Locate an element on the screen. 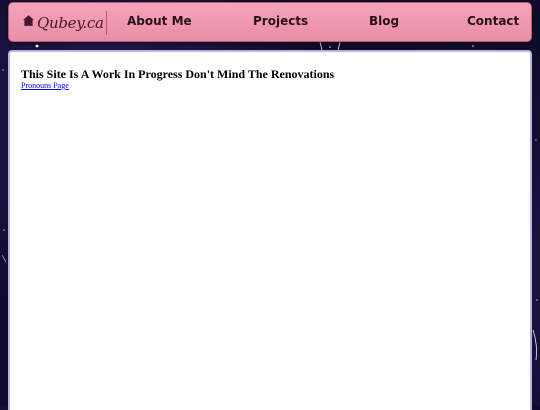 This screenshot has height=410, width=540. logo-link: Qubey.ca is located at coordinates (63, 23).